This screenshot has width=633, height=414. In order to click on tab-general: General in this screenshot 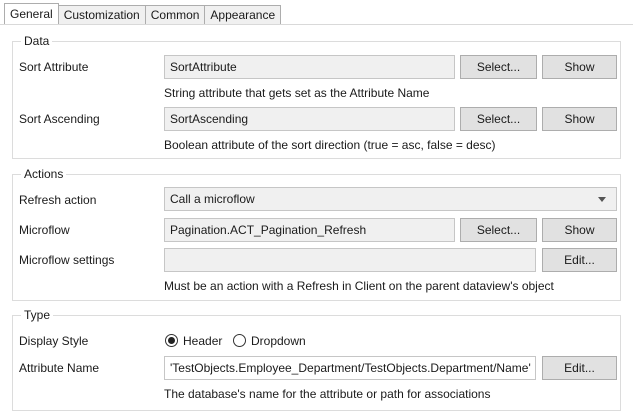, I will do `click(31, 13)`.